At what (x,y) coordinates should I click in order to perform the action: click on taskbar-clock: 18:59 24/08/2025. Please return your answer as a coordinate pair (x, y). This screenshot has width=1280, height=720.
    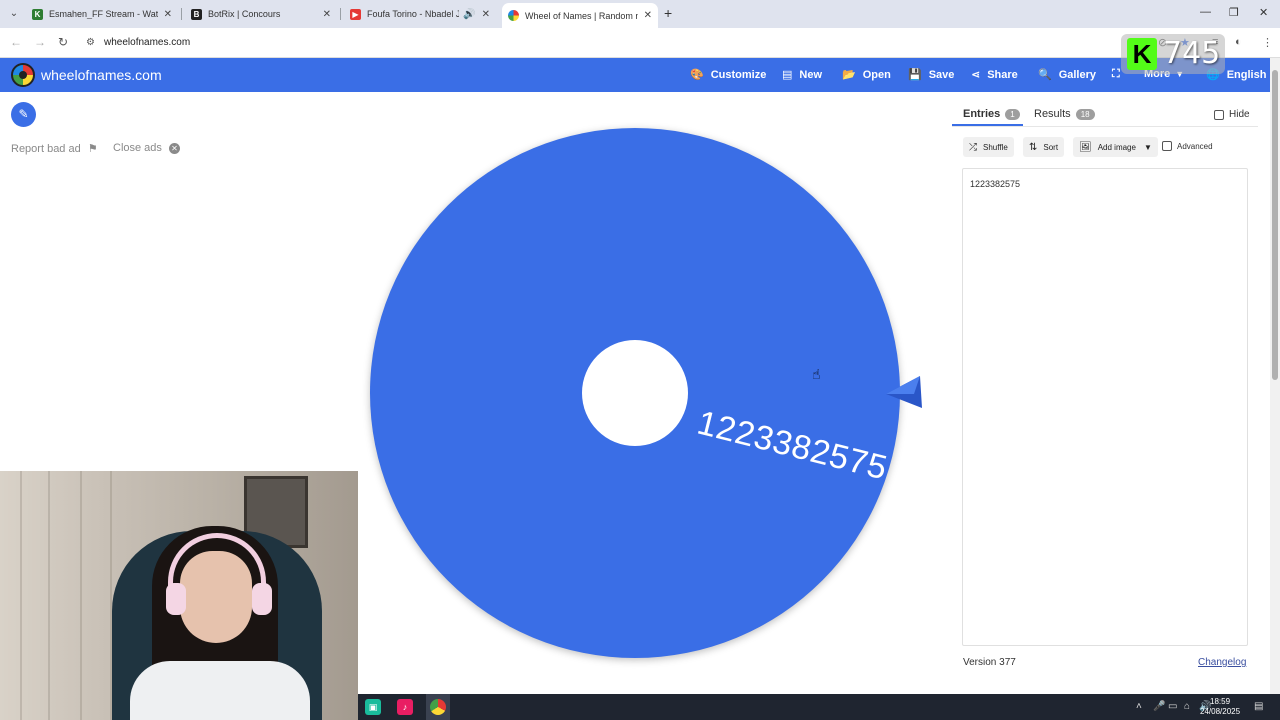
    Looking at the image, I should click on (1220, 707).